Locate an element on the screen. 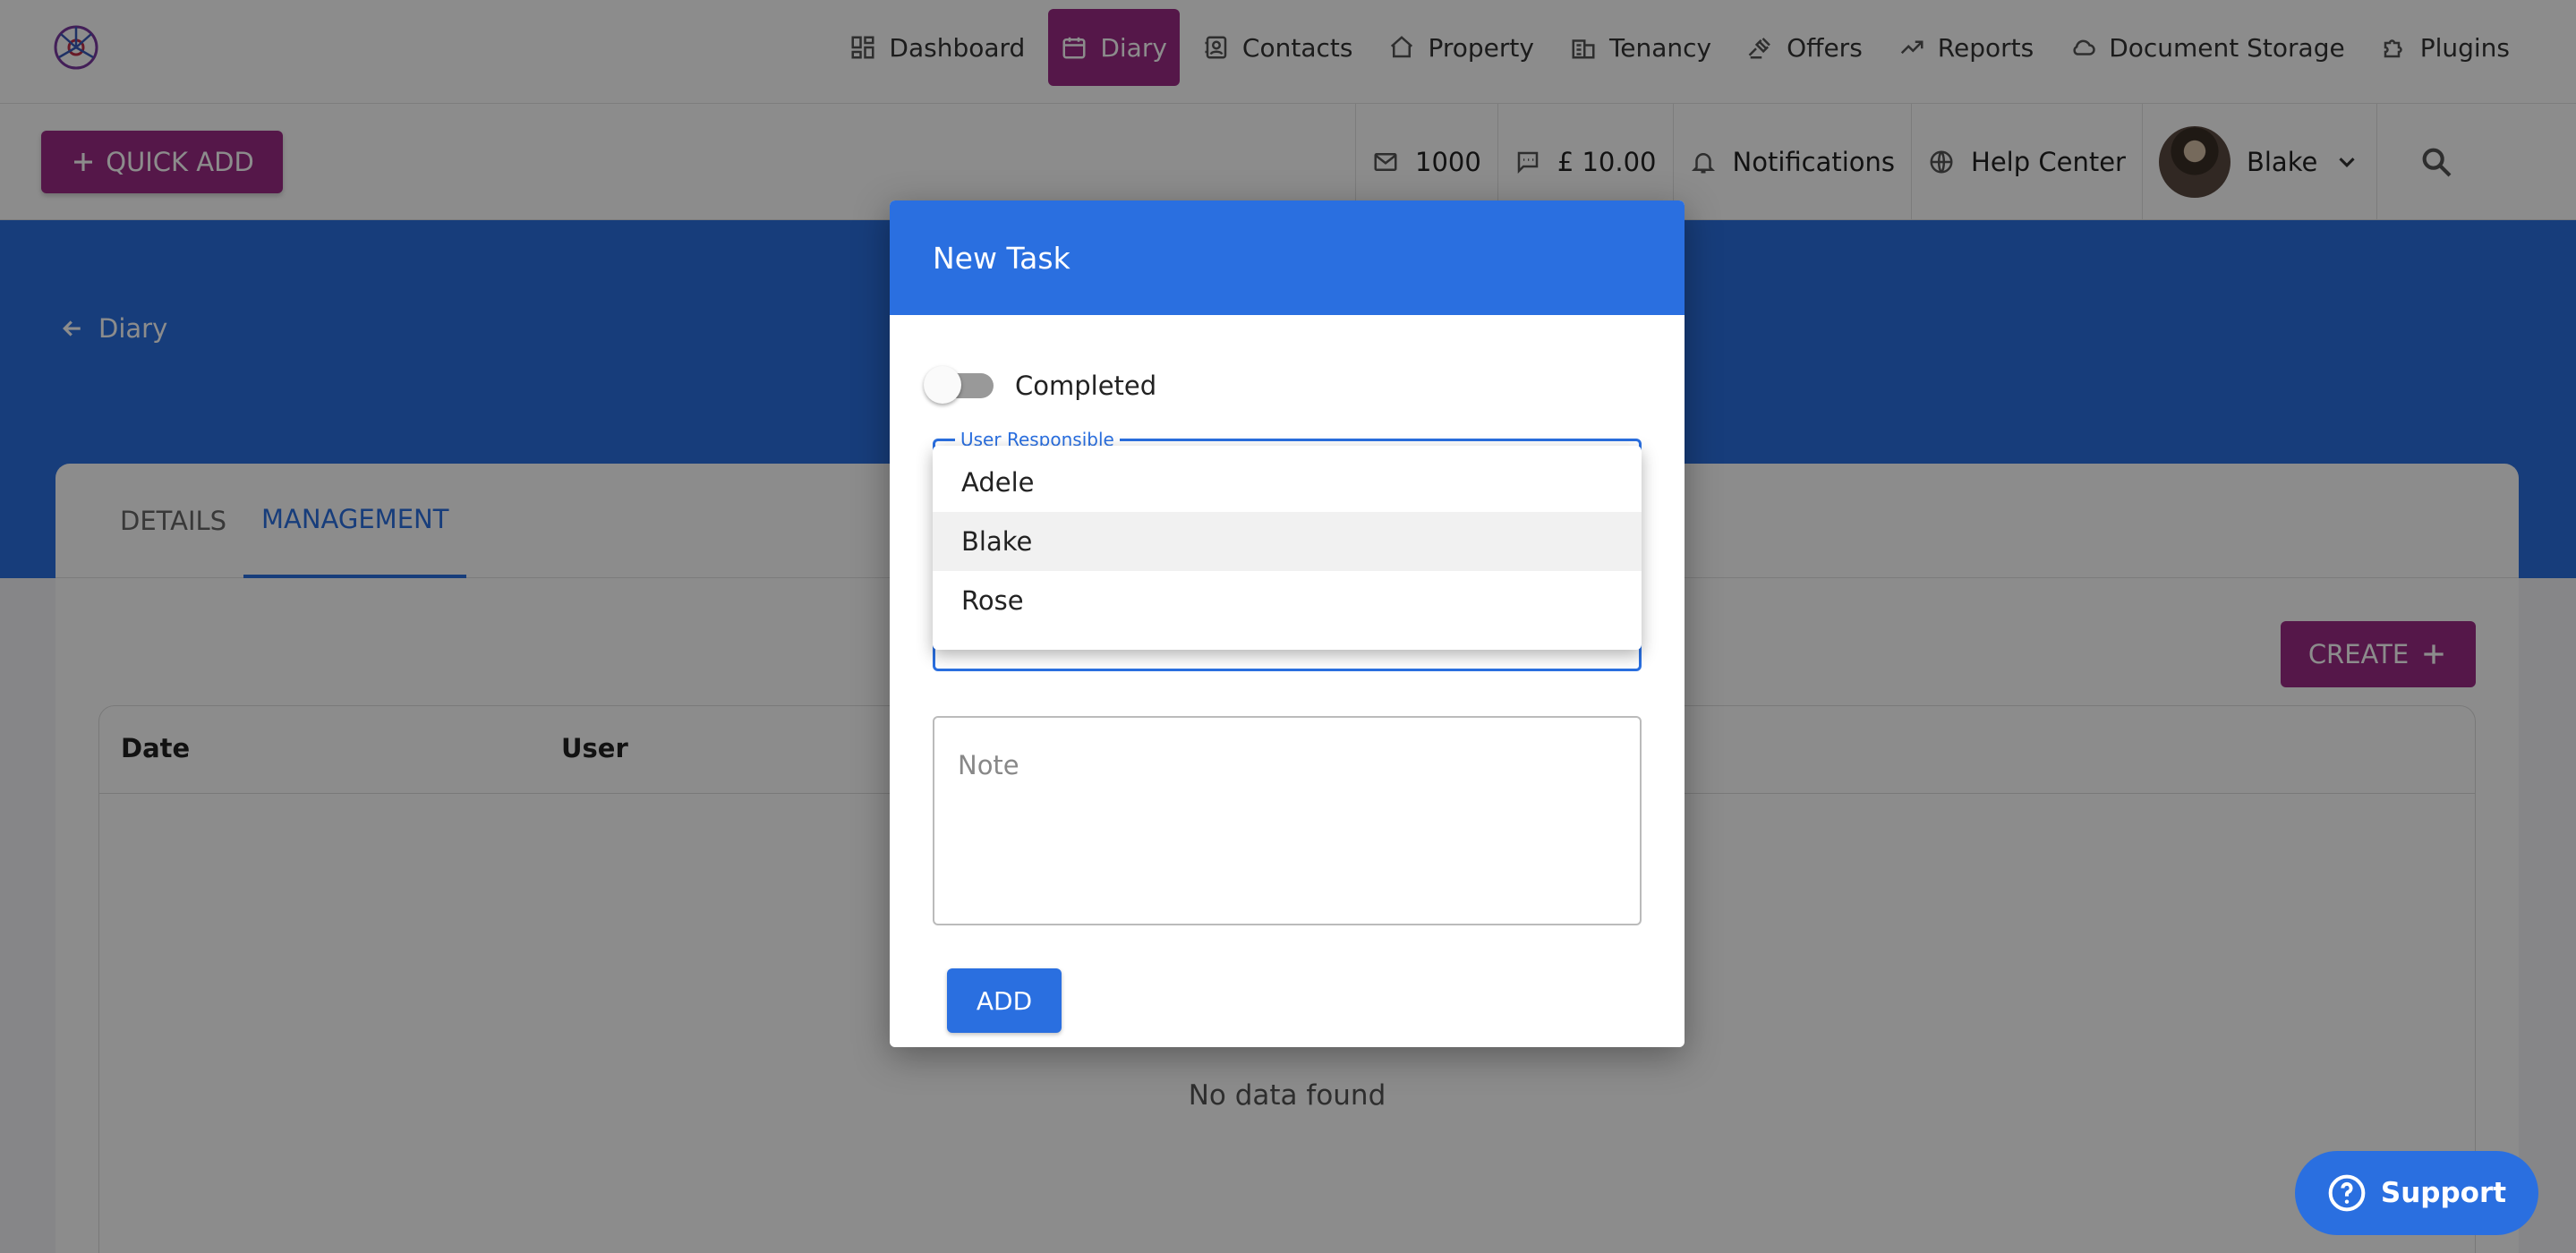 This screenshot has width=2576, height=1253. support-button: Support is located at coordinates (2416, 1193).